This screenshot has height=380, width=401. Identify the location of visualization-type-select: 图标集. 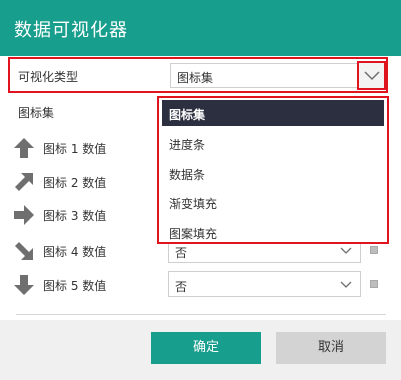
(264, 75).